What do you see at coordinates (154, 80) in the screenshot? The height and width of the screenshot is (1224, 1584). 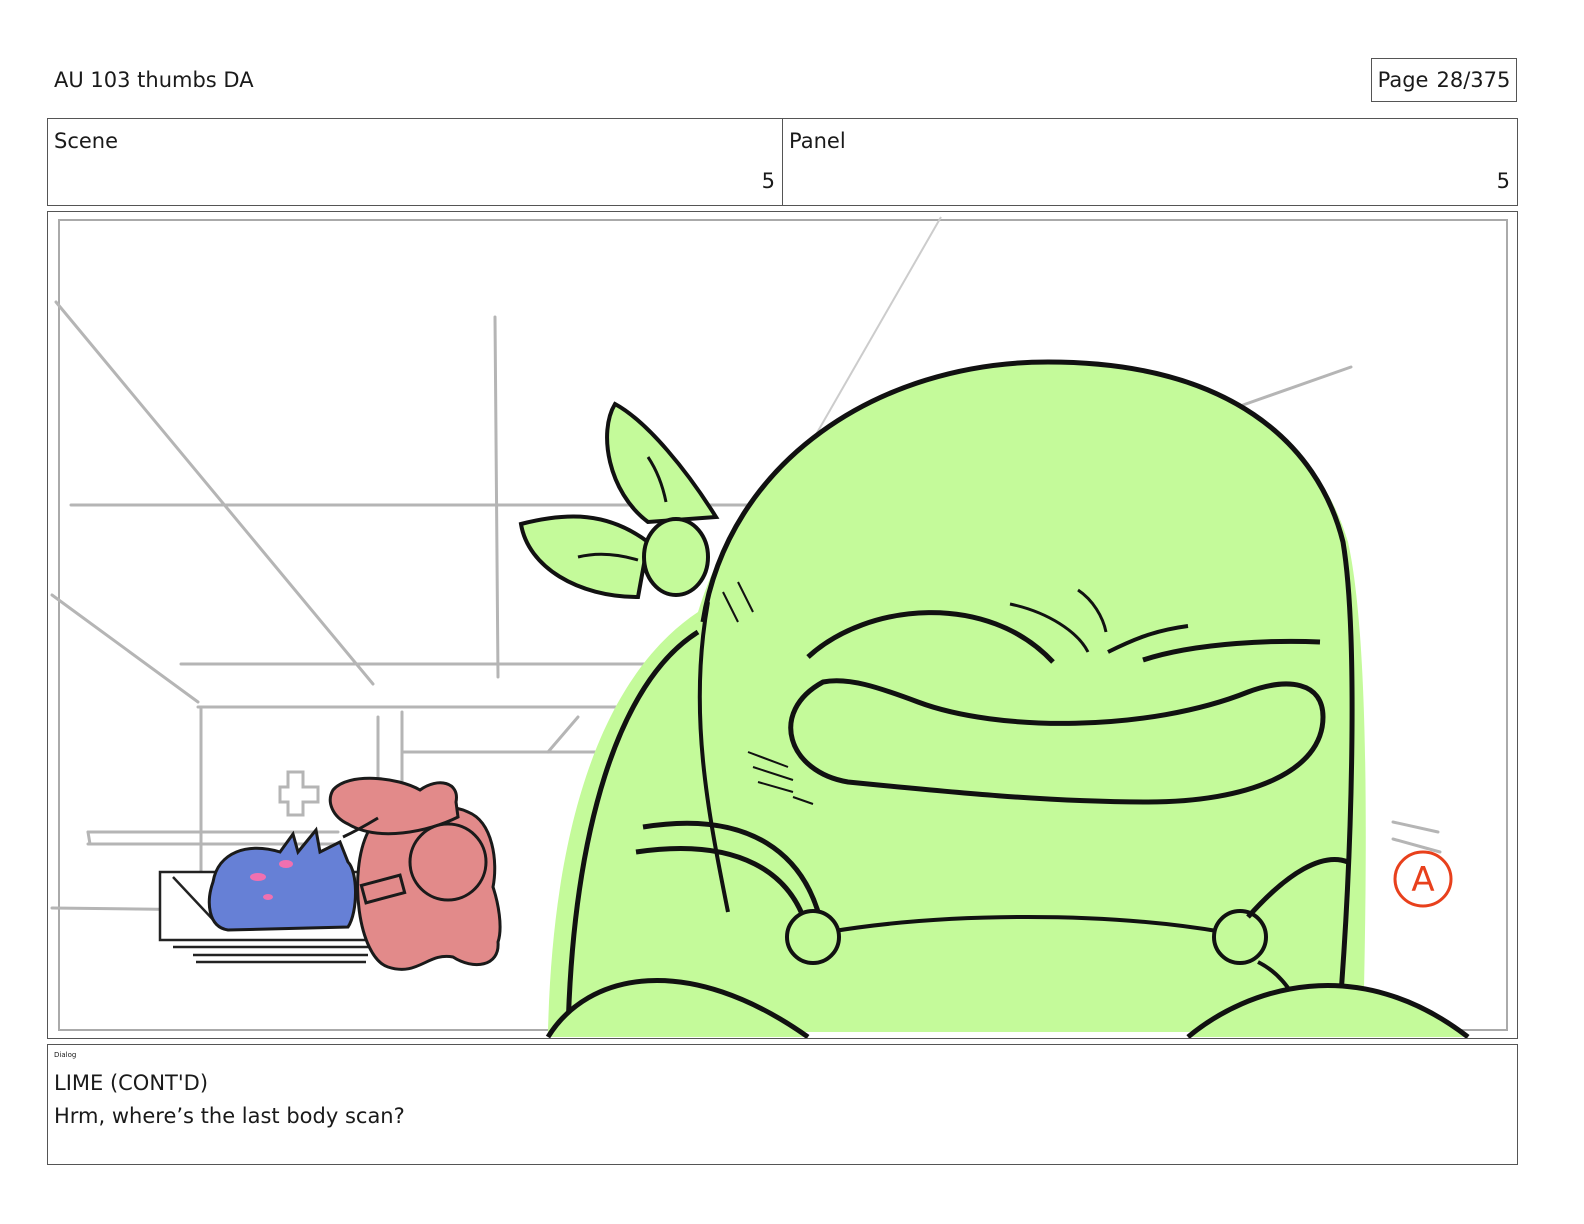 I see `document-title: AU 103 thumbs DA` at bounding box center [154, 80].